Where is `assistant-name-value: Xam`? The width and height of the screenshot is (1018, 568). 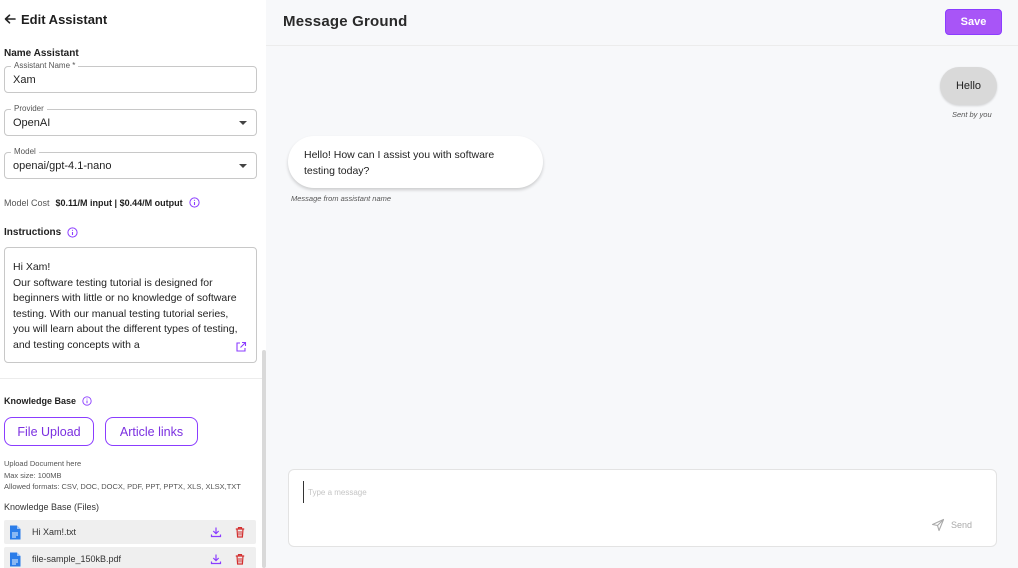 assistant-name-value: Xam is located at coordinates (24, 80).